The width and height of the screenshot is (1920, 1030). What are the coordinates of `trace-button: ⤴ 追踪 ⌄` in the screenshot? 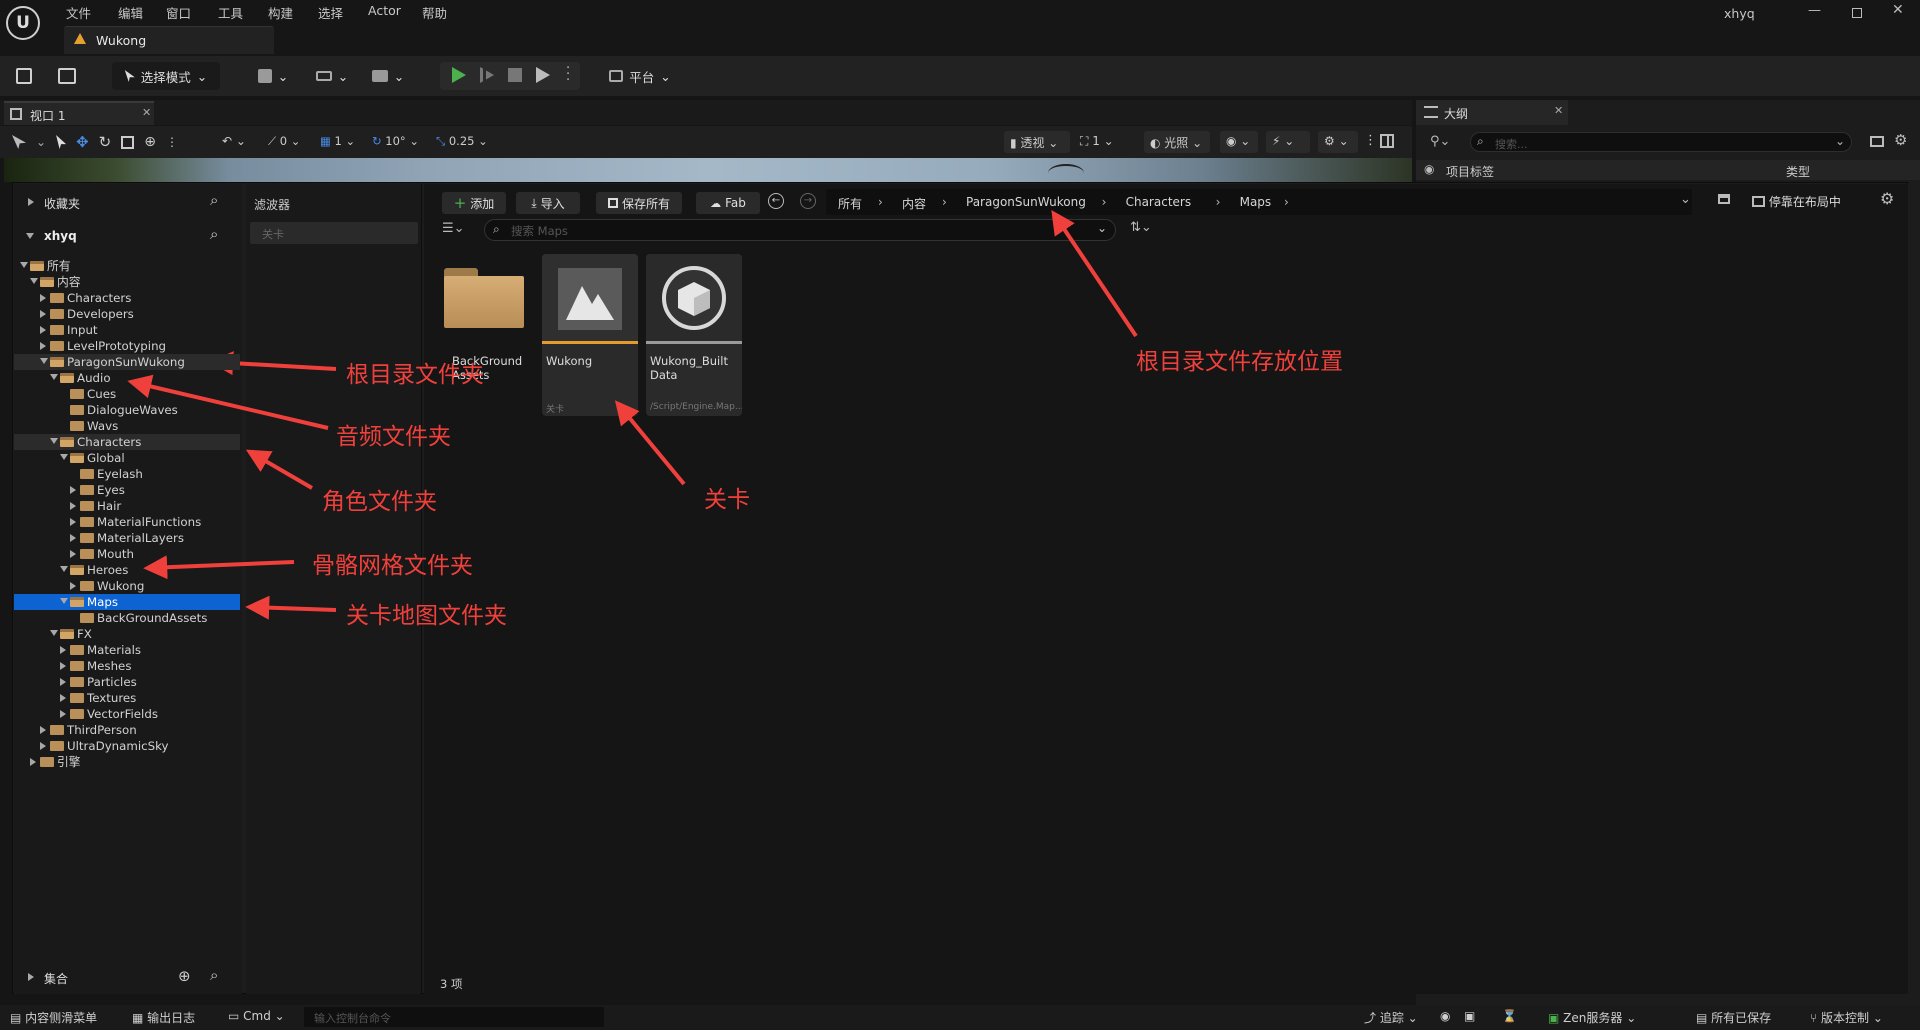 It's located at (1391, 1017).